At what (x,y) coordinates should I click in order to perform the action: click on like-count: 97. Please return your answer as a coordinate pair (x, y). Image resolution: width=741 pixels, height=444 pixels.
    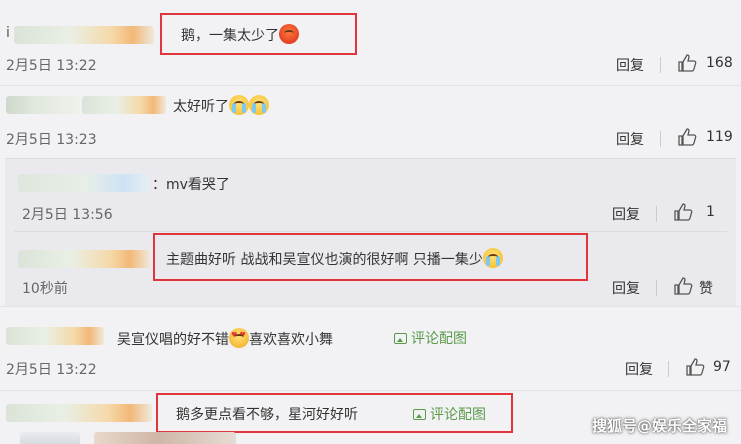
    Looking at the image, I should click on (722, 367).